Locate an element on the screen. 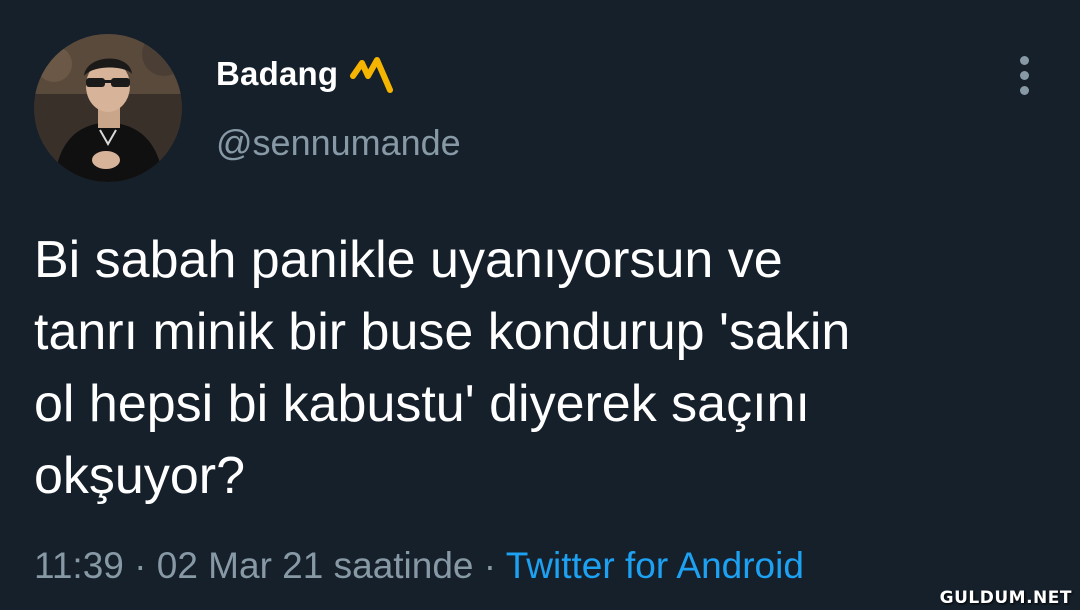  more-options-button is located at coordinates (1025, 76).